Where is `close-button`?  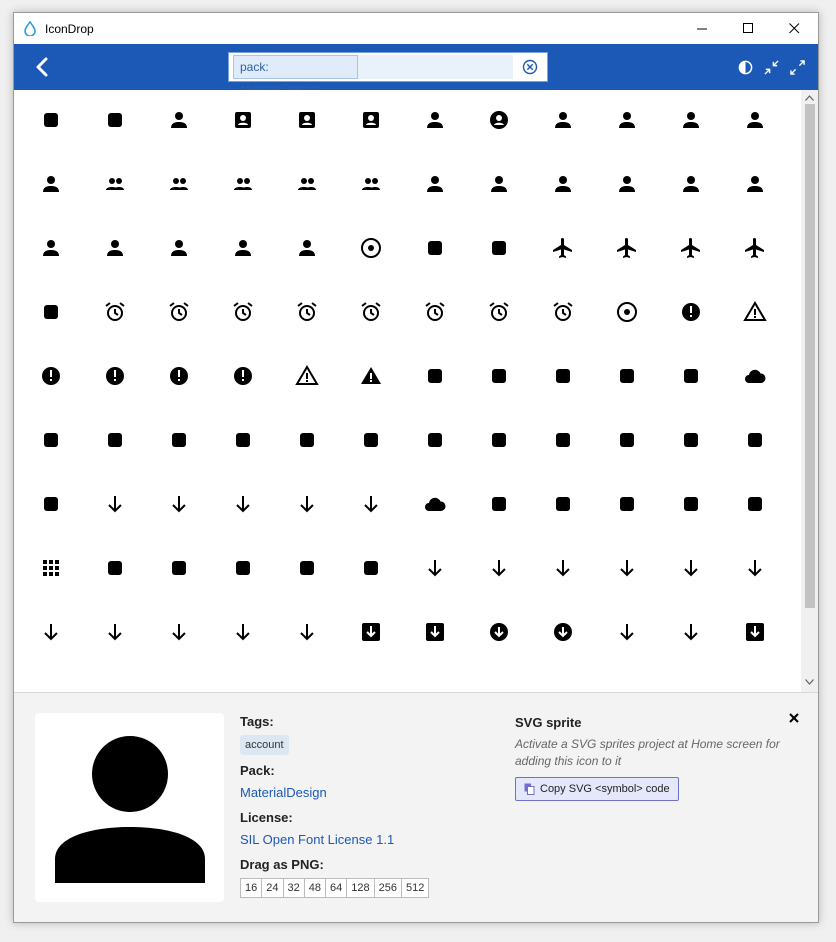
close-button is located at coordinates (794, 28).